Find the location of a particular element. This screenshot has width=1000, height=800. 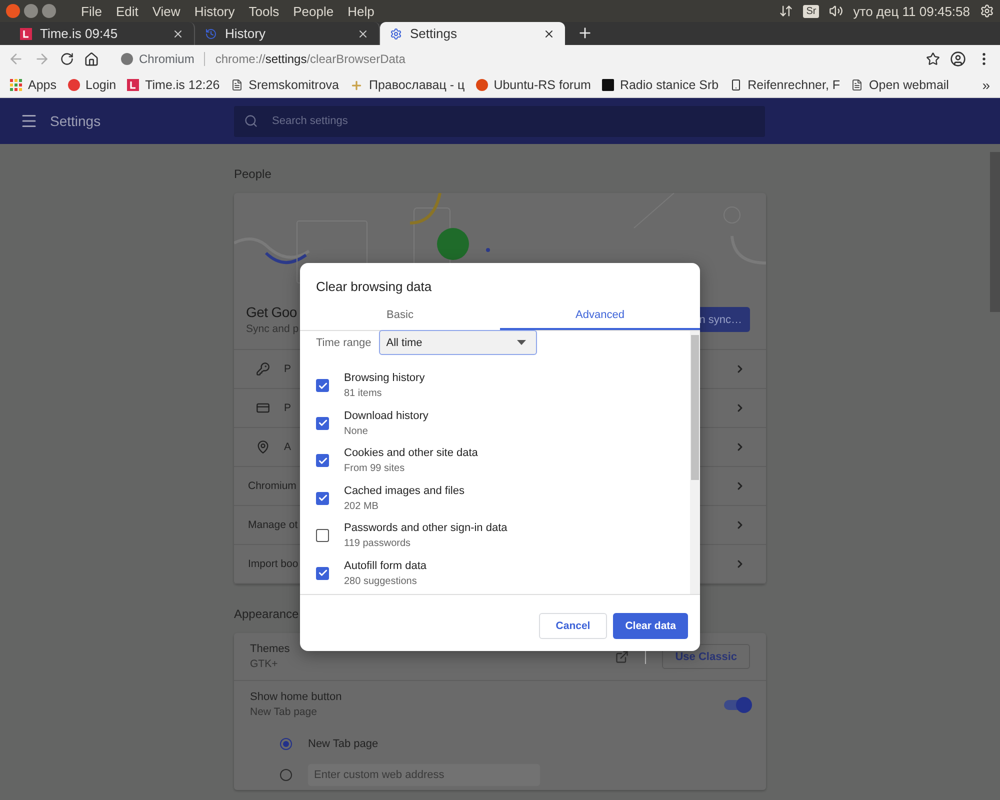

cross-icon is located at coordinates (356, 85).